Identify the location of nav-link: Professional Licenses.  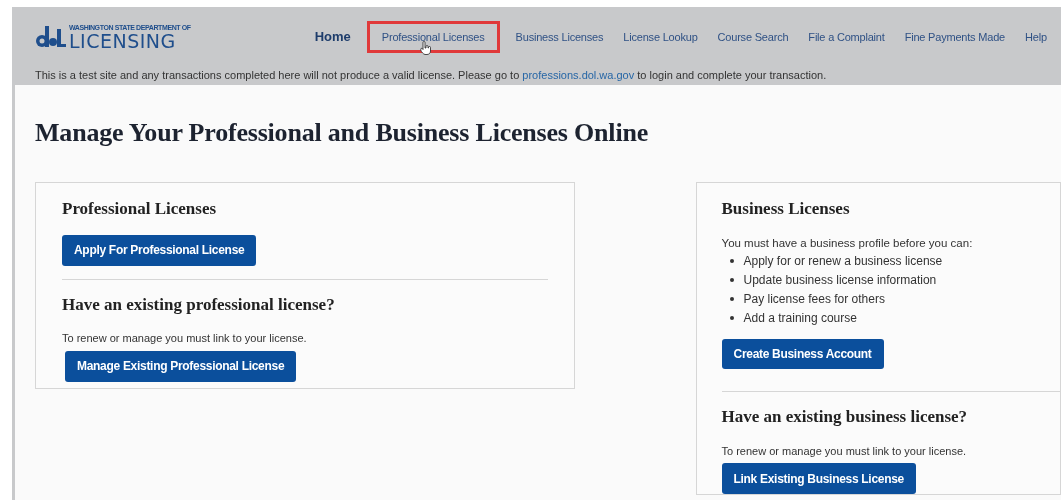
(433, 37).